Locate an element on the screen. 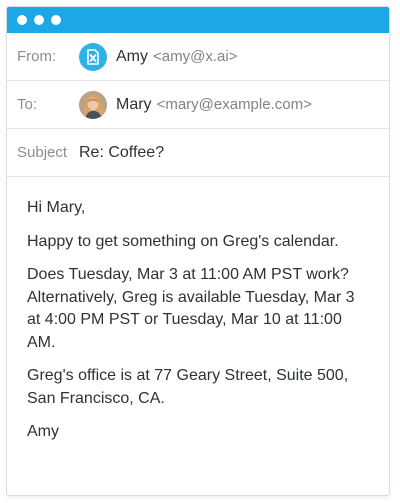  subject-label: Subject is located at coordinates (42, 152).